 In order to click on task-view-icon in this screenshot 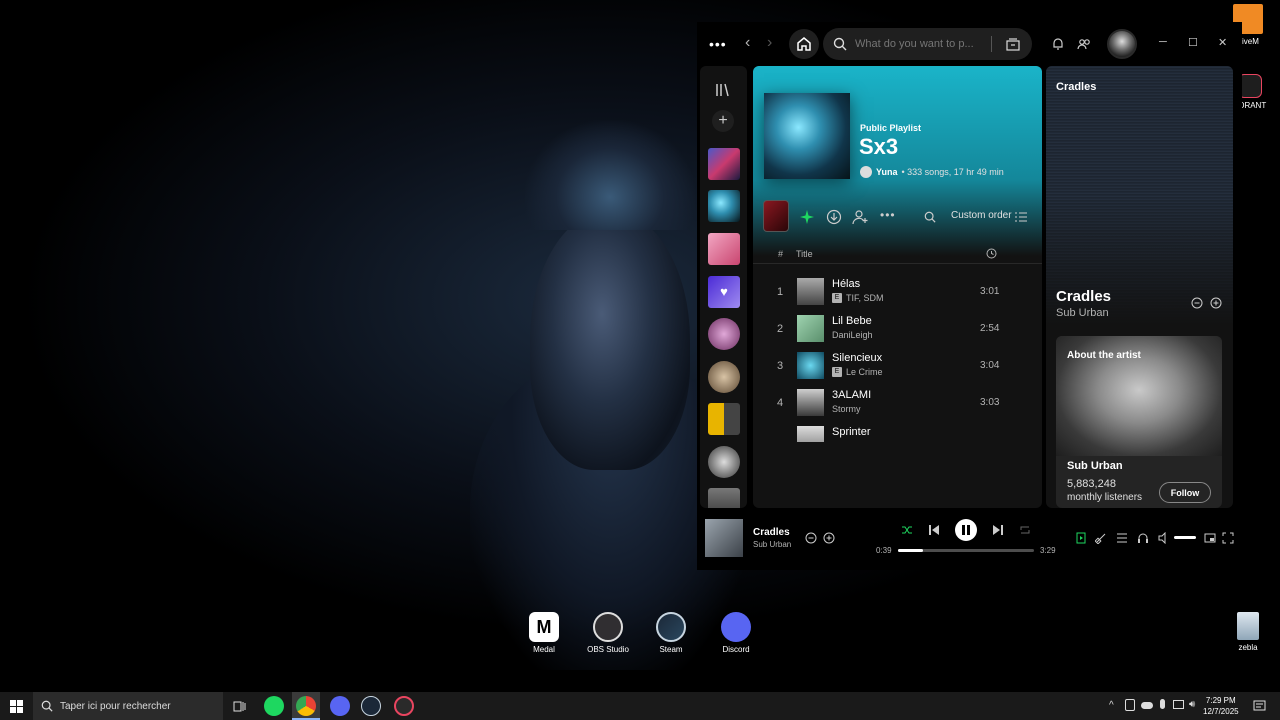, I will do `click(239, 706)`.